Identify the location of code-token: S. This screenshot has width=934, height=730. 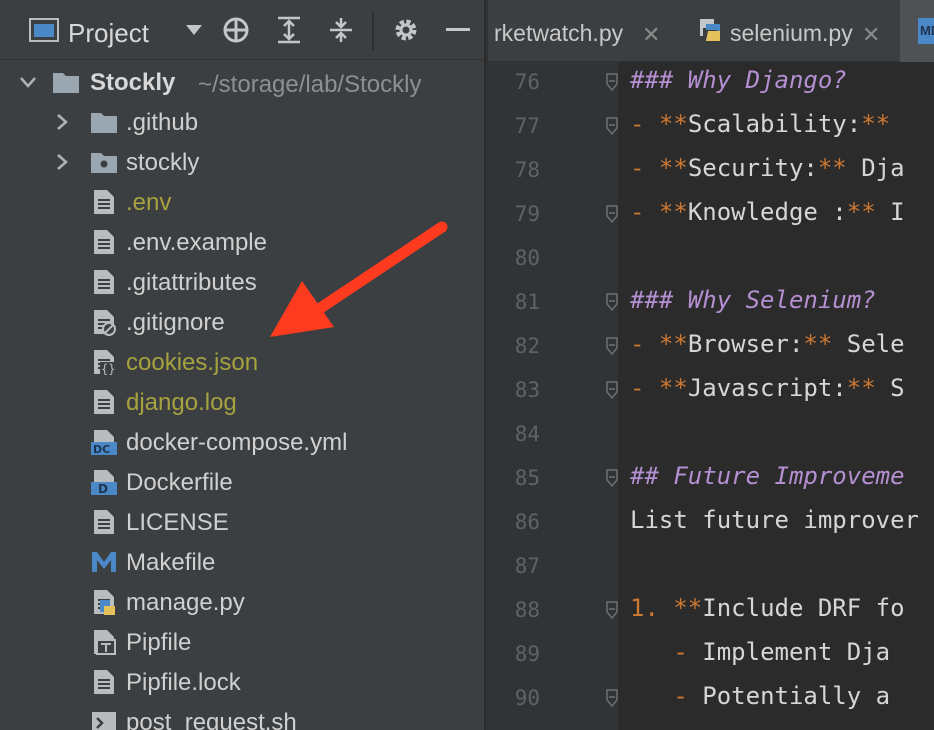
(890, 388).